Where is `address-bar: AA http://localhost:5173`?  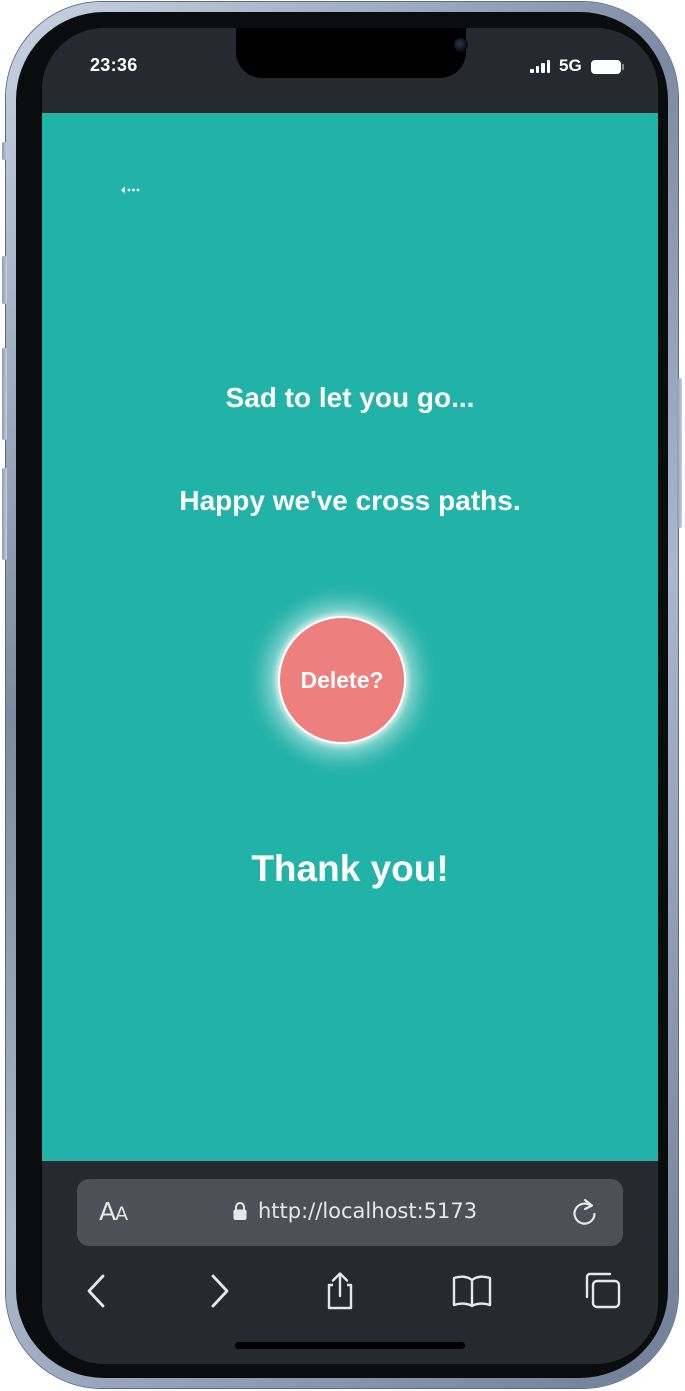 address-bar: AA http://localhost:5173 is located at coordinates (350, 1212).